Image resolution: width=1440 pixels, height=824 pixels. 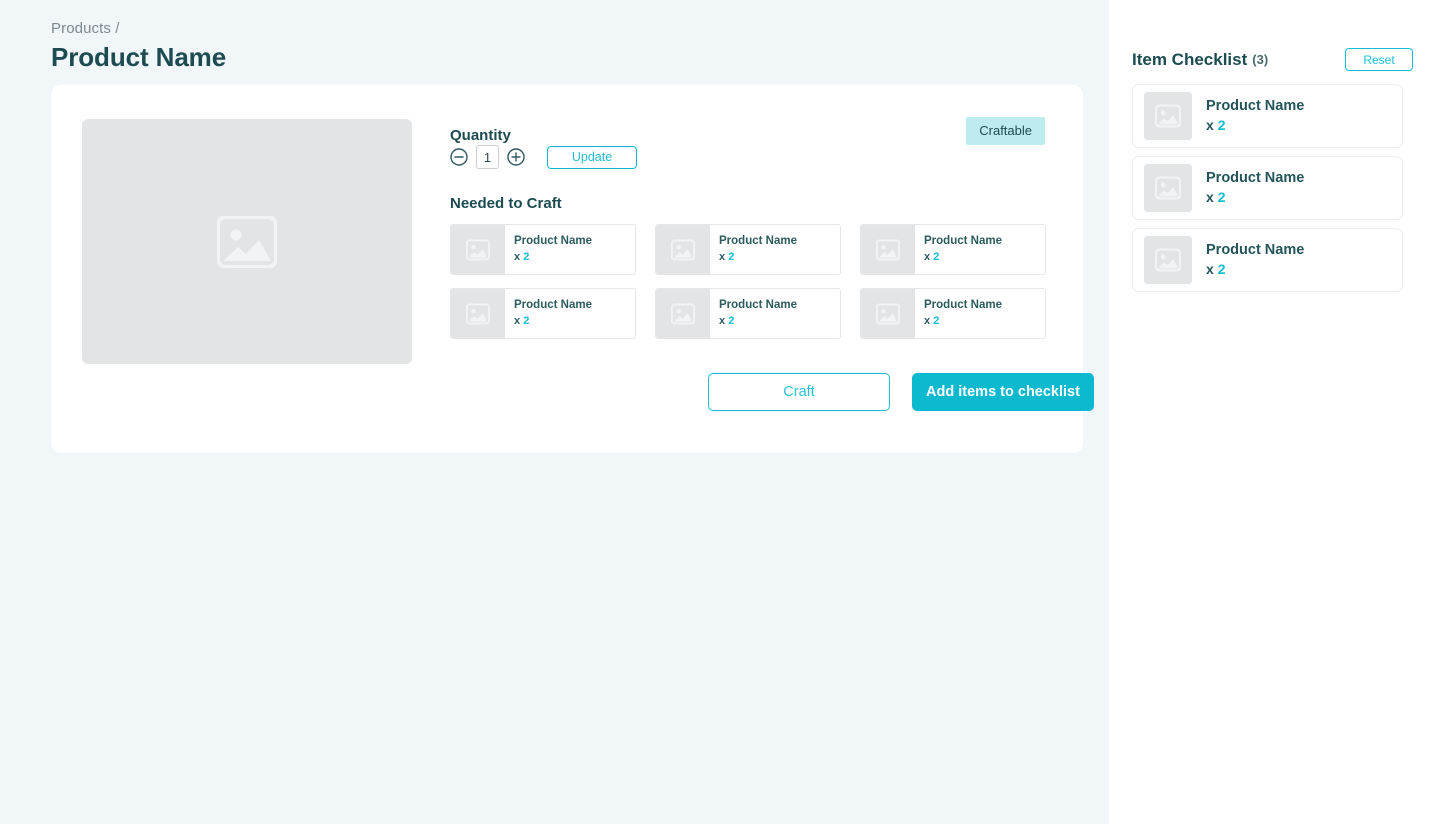 I want to click on checklist-title: Item Checklist, so click(x=1190, y=59).